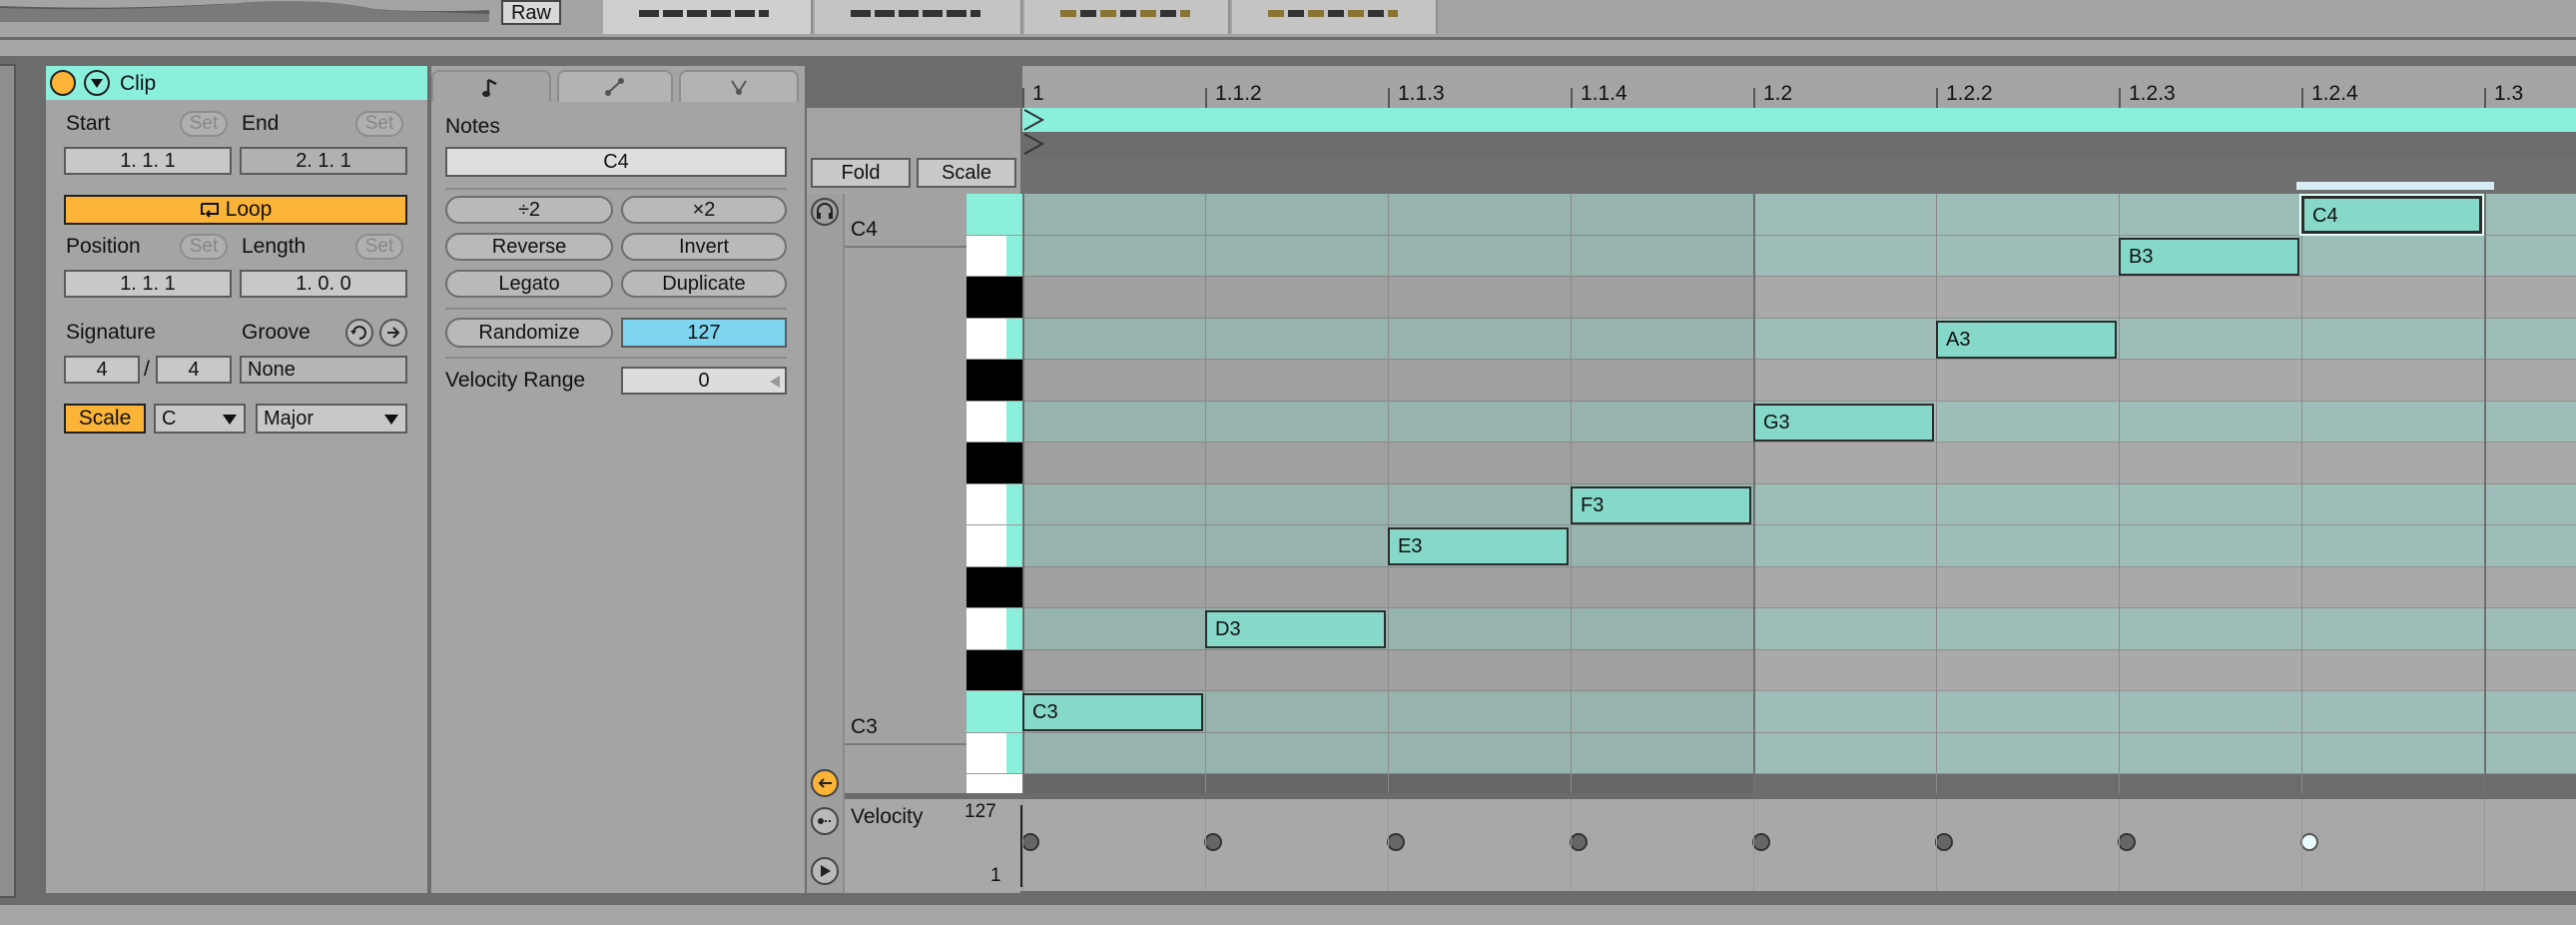  What do you see at coordinates (331, 419) in the screenshot?
I see `scale-mode-select: Major` at bounding box center [331, 419].